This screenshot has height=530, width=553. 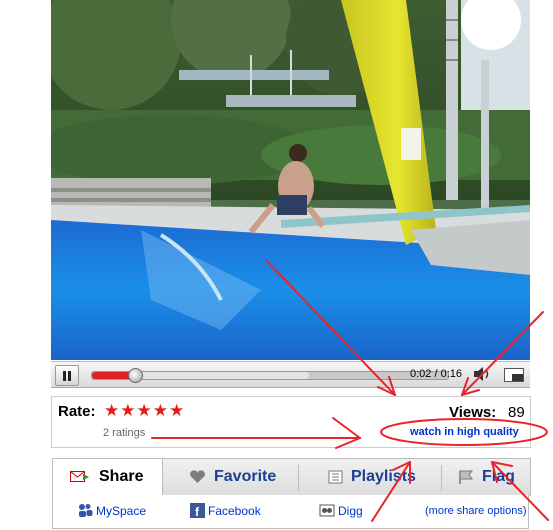 I want to click on views-count: 89, so click(x=516, y=412).